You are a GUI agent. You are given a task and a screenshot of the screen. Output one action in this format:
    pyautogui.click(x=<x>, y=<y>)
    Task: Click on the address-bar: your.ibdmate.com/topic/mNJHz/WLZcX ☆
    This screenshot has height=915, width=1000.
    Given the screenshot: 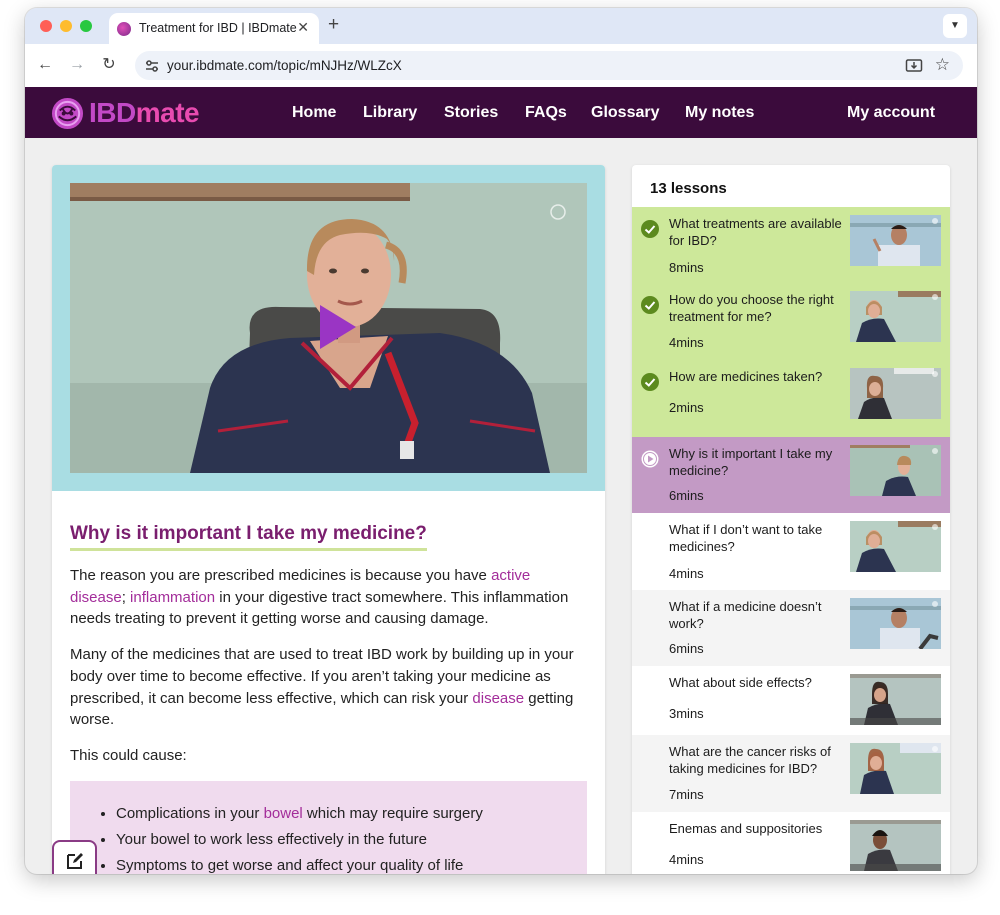 What is the action you would take?
    pyautogui.click(x=549, y=65)
    